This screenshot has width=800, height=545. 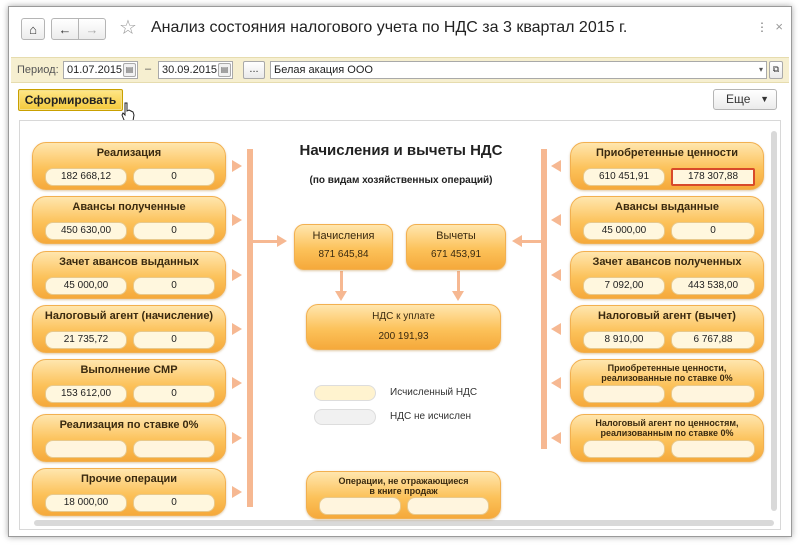 What do you see at coordinates (129, 275) in the screenshot?
I see `left-card-3: Зачет авансов выданных 45 000,00 0` at bounding box center [129, 275].